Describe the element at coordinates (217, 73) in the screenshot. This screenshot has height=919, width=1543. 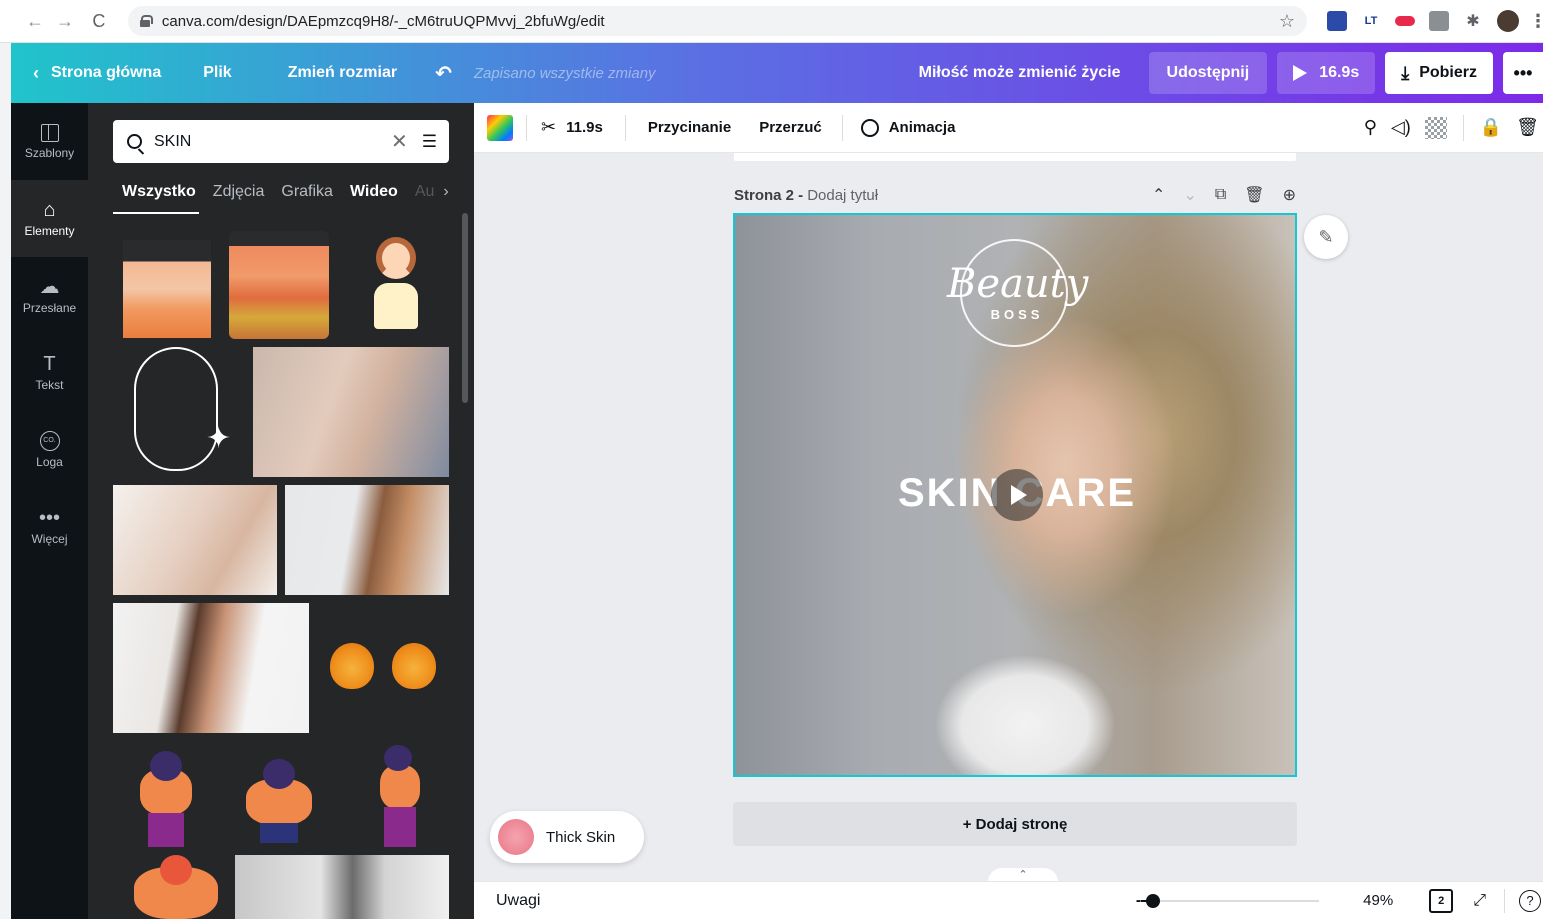
I see `file-menu: Plik` at that location.